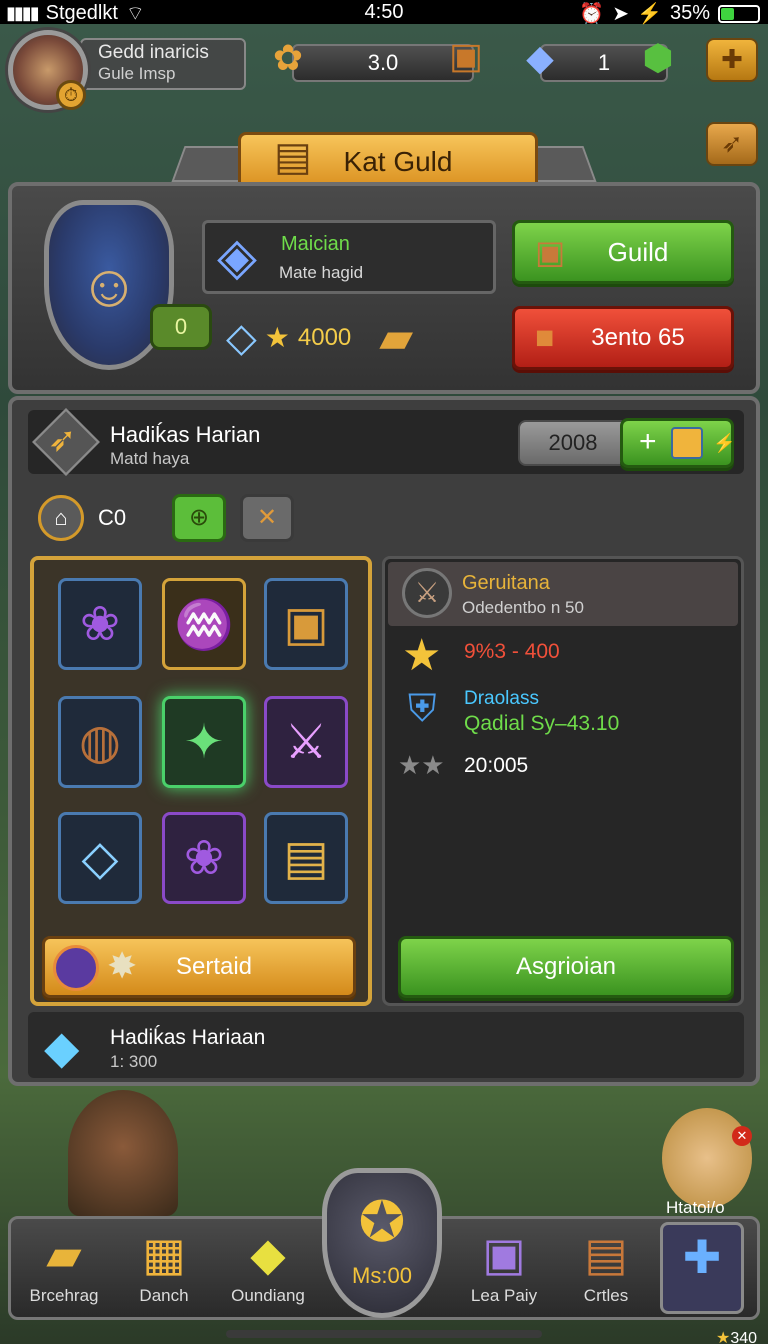 This screenshot has width=768, height=1344. I want to click on nav-label: Brcehrag, so click(64, 1295).